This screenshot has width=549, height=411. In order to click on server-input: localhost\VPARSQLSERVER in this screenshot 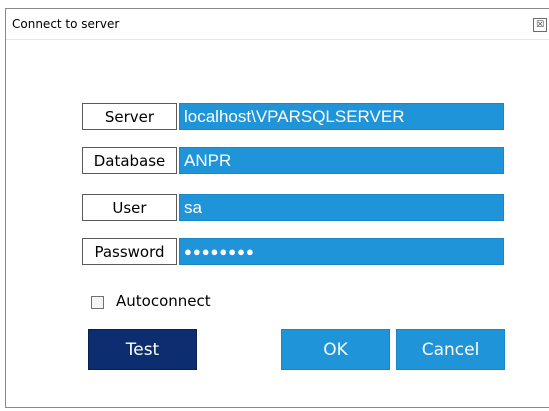, I will do `click(341, 116)`.